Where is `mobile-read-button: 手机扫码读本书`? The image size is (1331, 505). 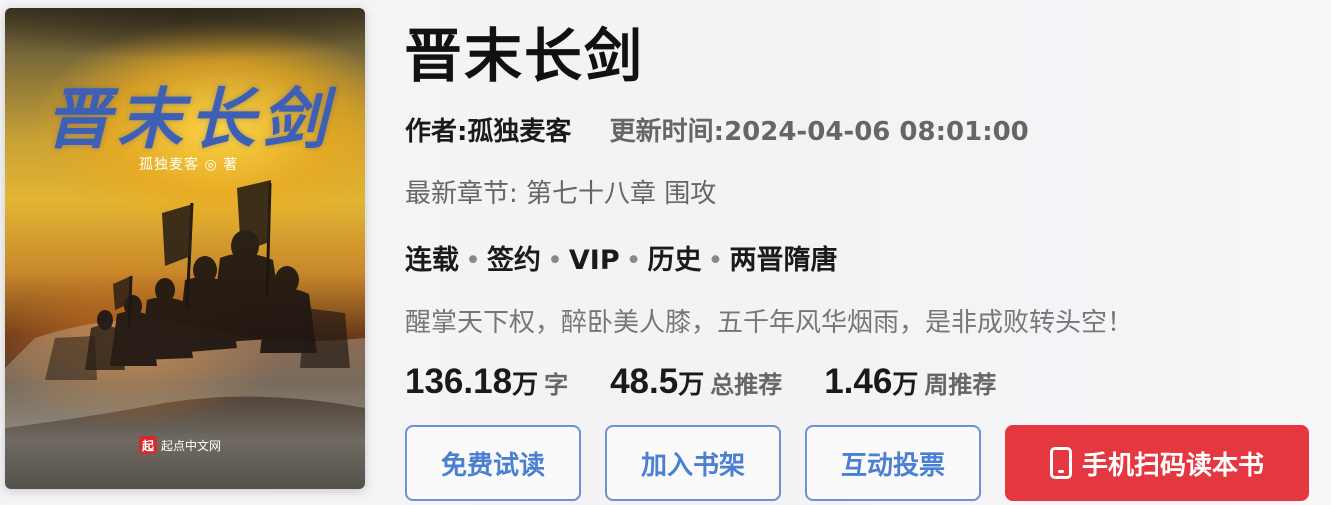 mobile-read-button: 手机扫码读本书 is located at coordinates (1157, 463).